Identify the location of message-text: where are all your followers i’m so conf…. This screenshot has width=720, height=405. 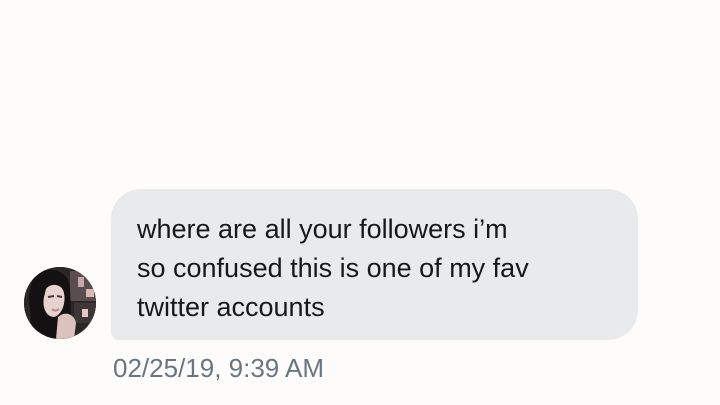
(333, 268).